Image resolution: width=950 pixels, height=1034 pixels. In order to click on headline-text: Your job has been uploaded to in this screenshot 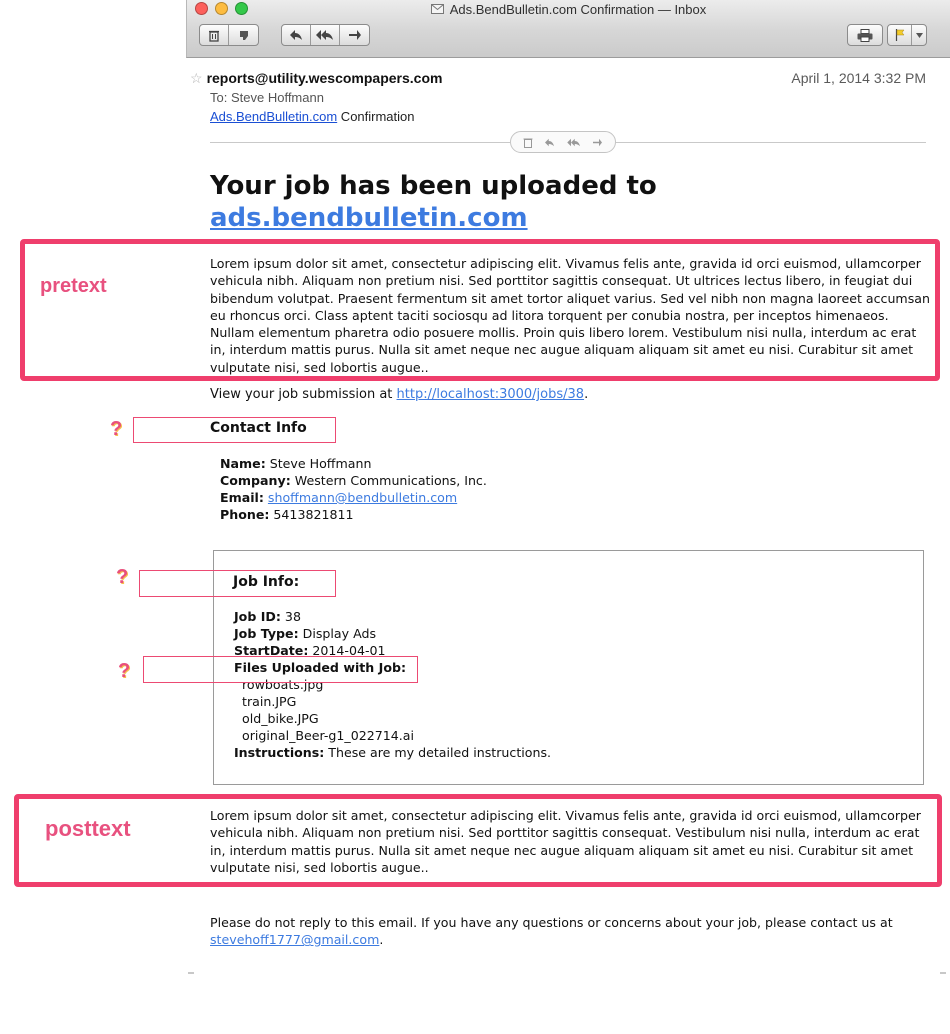, I will do `click(433, 186)`.